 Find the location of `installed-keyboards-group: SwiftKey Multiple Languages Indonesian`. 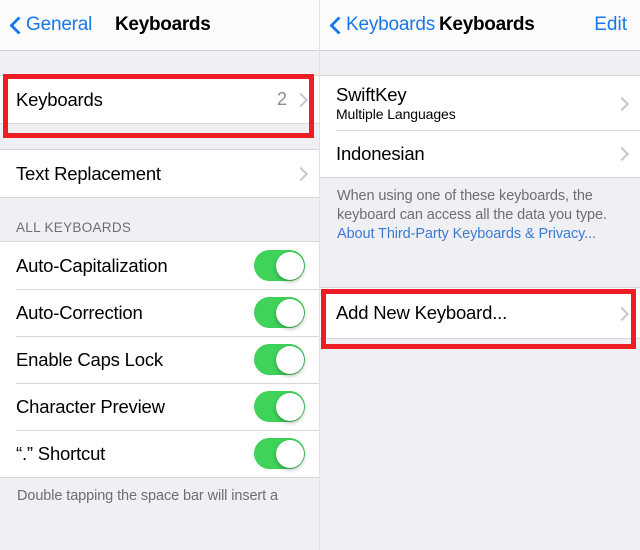

installed-keyboards-group: SwiftKey Multiple Languages Indonesian is located at coordinates (480, 126).